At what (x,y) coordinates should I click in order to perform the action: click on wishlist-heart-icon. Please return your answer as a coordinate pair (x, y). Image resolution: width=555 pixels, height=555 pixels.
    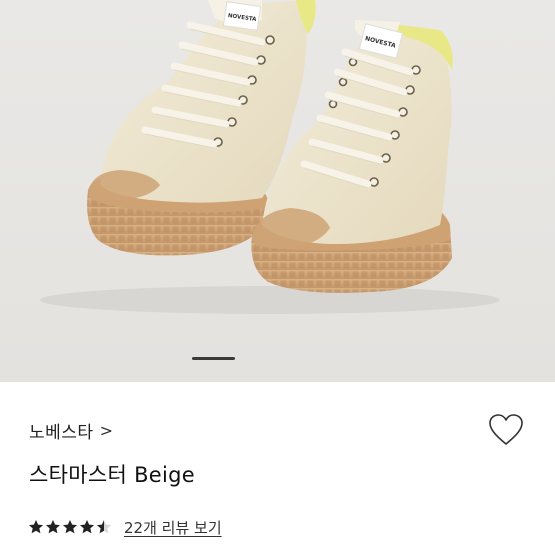
    Looking at the image, I should click on (506, 430).